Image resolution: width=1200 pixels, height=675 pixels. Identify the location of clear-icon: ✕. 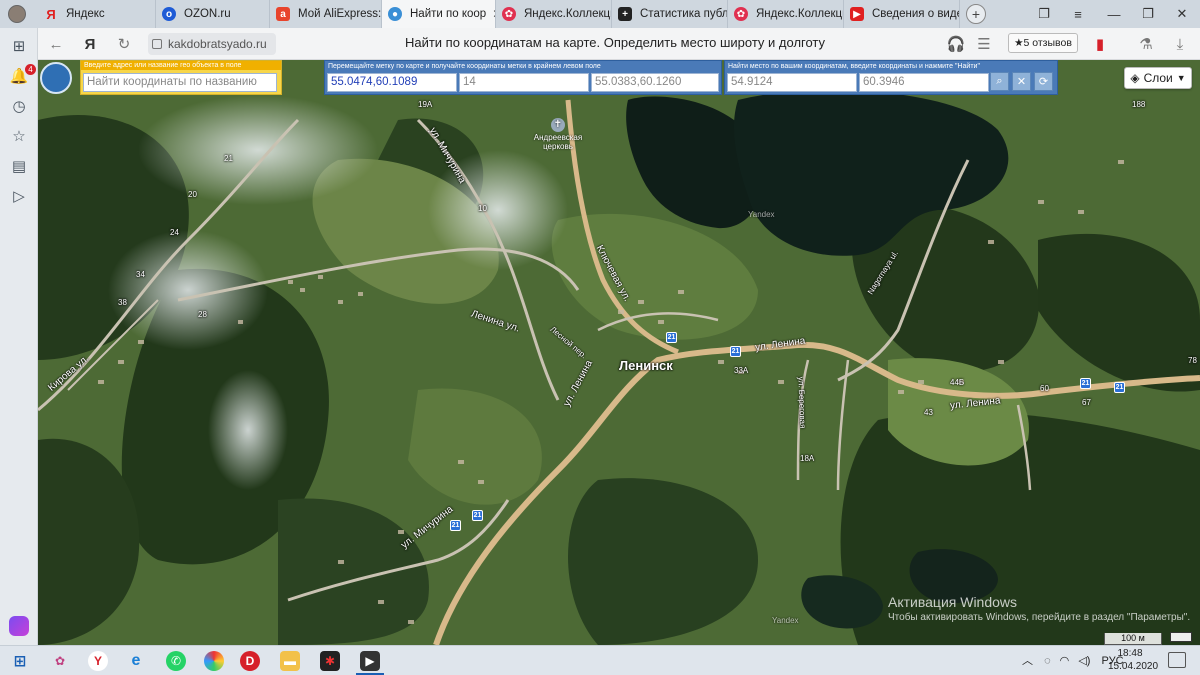
(1021, 81).